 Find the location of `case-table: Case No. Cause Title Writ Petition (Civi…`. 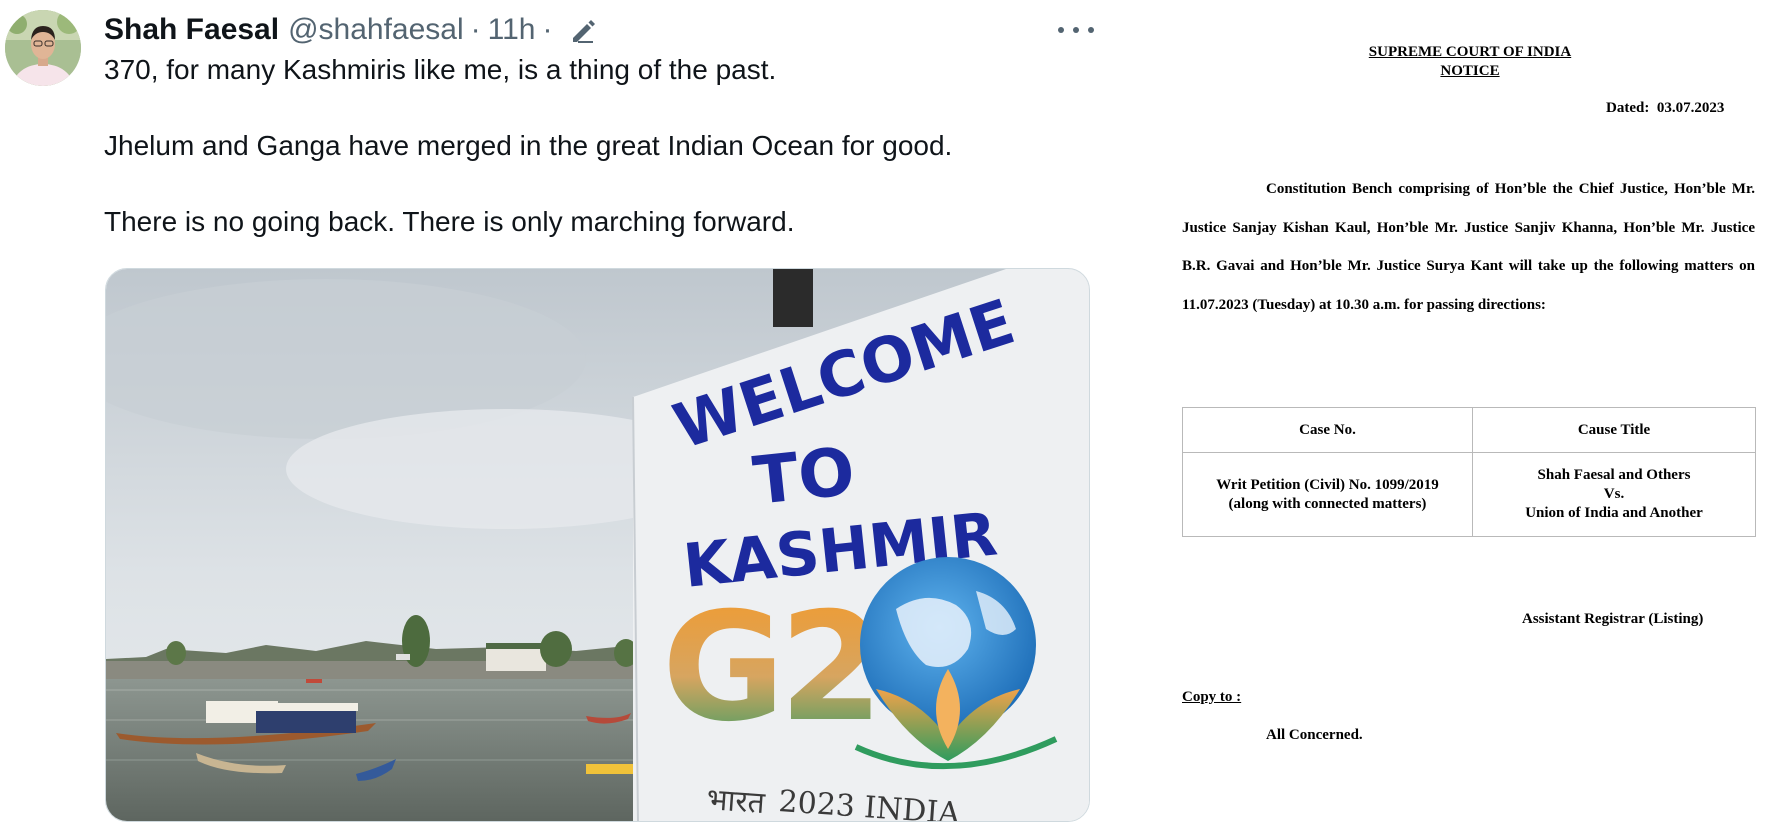

case-table: Case No. Cause Title Writ Petition (Civi… is located at coordinates (1469, 472).